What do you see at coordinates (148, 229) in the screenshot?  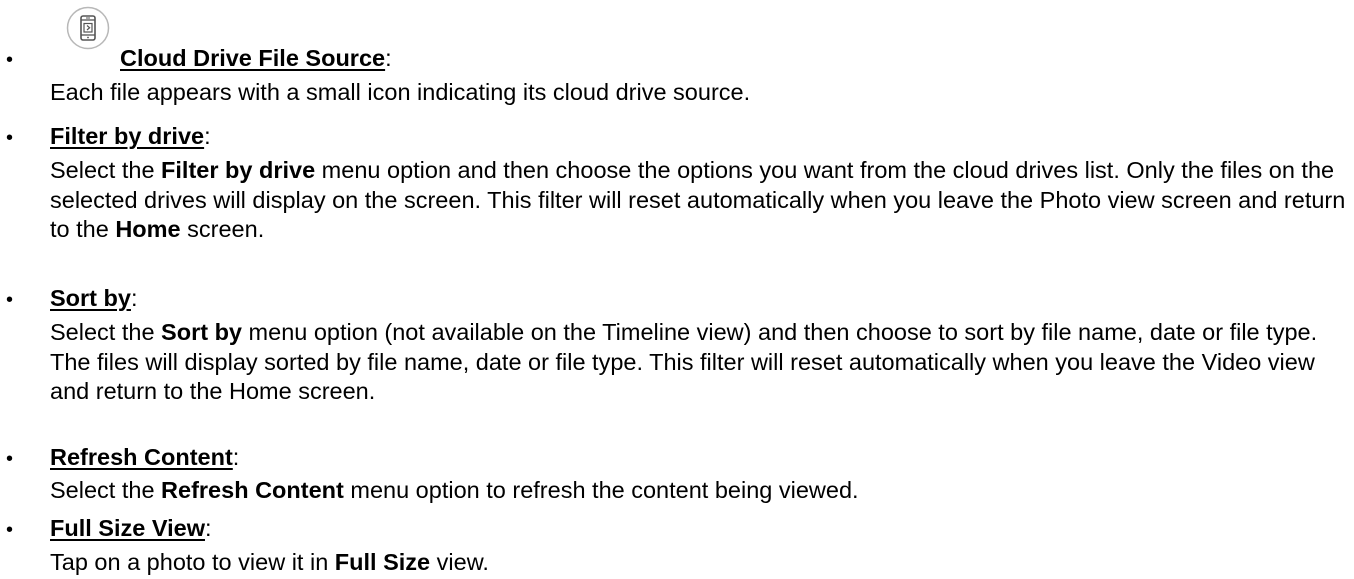 I see `emphasized-text: Home` at bounding box center [148, 229].